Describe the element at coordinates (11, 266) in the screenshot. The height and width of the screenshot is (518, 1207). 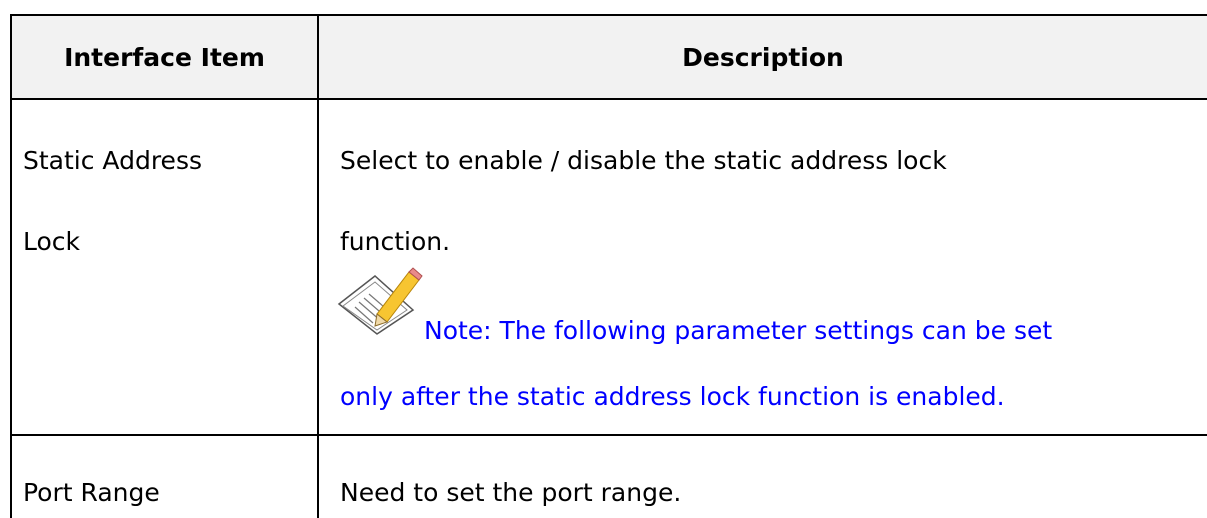
I see `table-left-border` at that location.